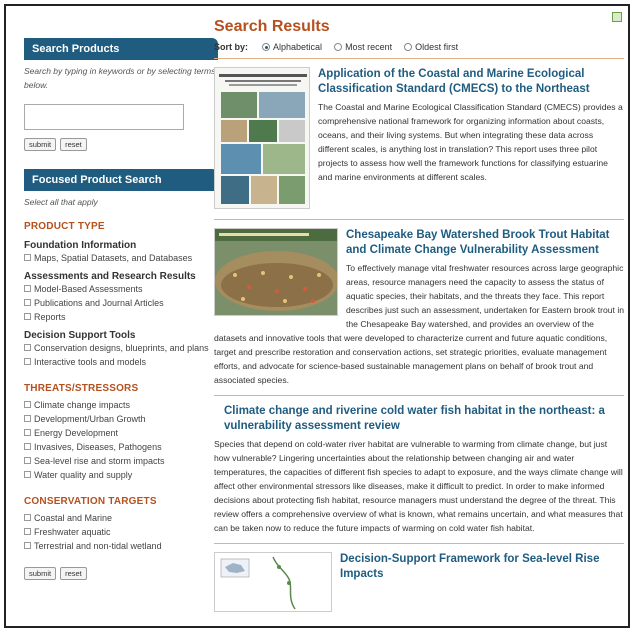 The height and width of the screenshot is (630, 636). I want to click on option-label: Climate change impacts, so click(82, 405).